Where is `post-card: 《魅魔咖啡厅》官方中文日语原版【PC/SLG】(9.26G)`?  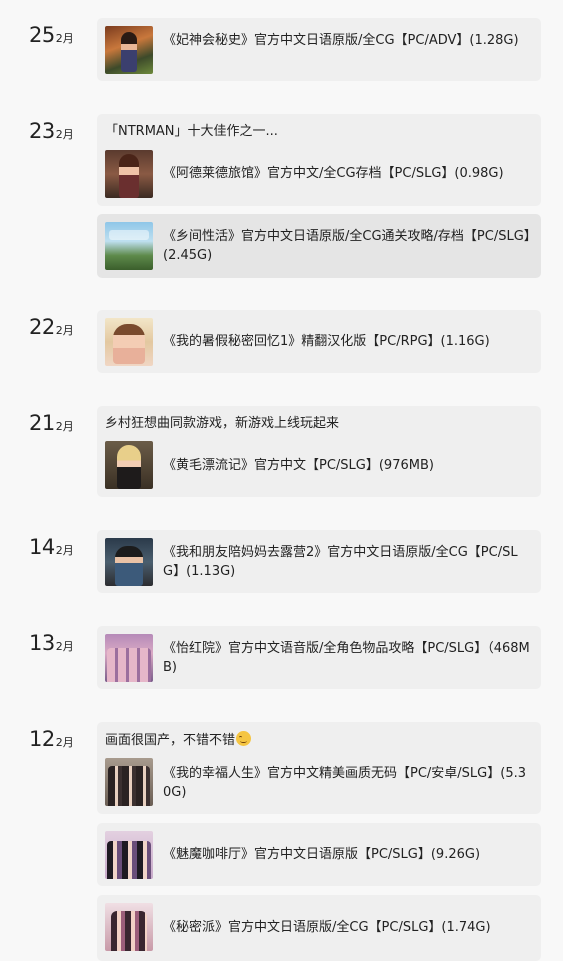
post-card: 《魅魔咖啡厅》官方中文日语原版【PC/SLG】(9.26G) is located at coordinates (319, 854).